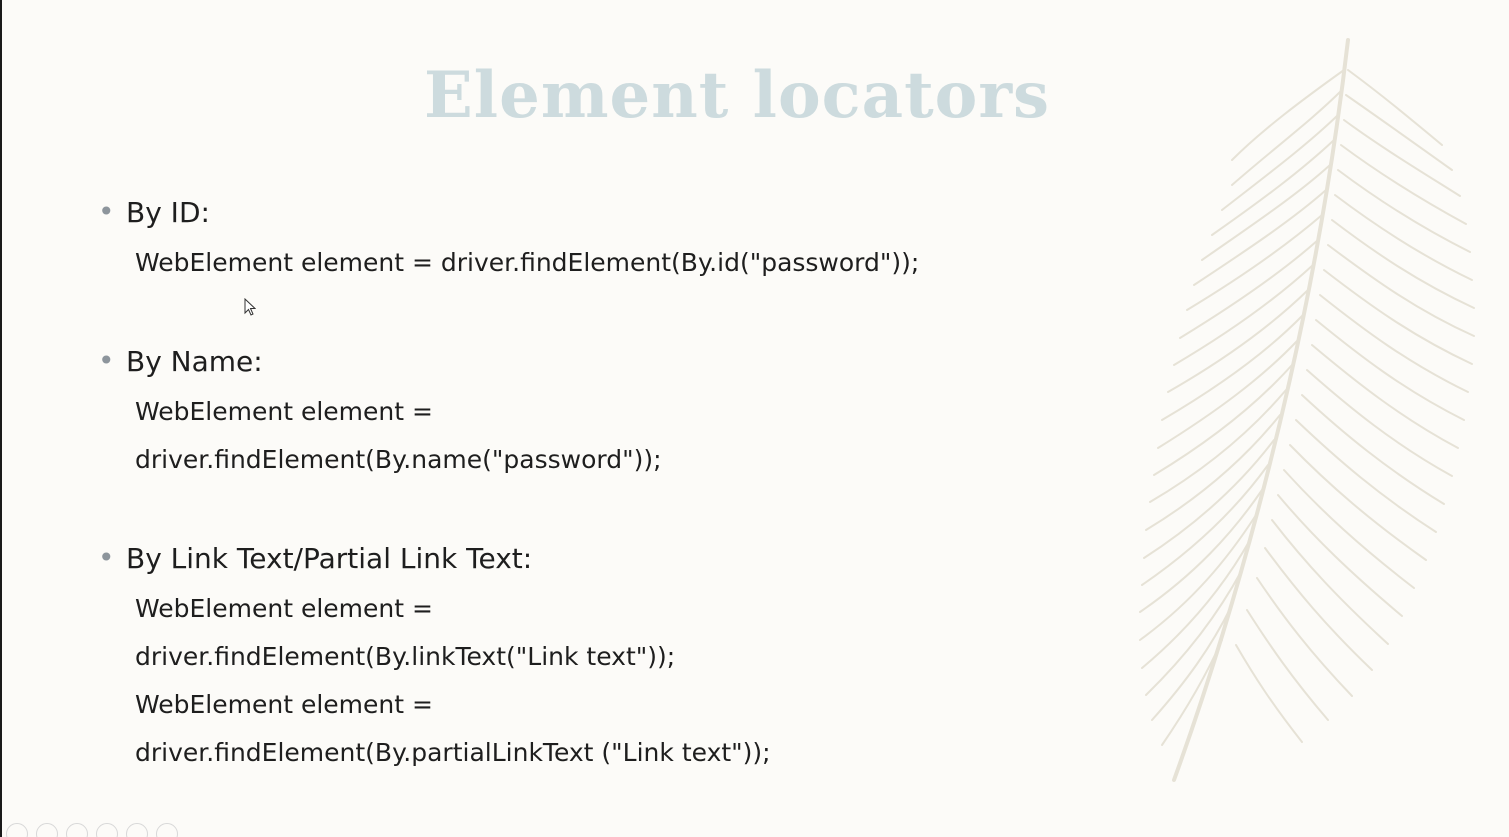 This screenshot has width=1509, height=837. What do you see at coordinates (329, 558) in the screenshot?
I see `section-heading-by-link-text: By Link Text/Partial Link Text:` at bounding box center [329, 558].